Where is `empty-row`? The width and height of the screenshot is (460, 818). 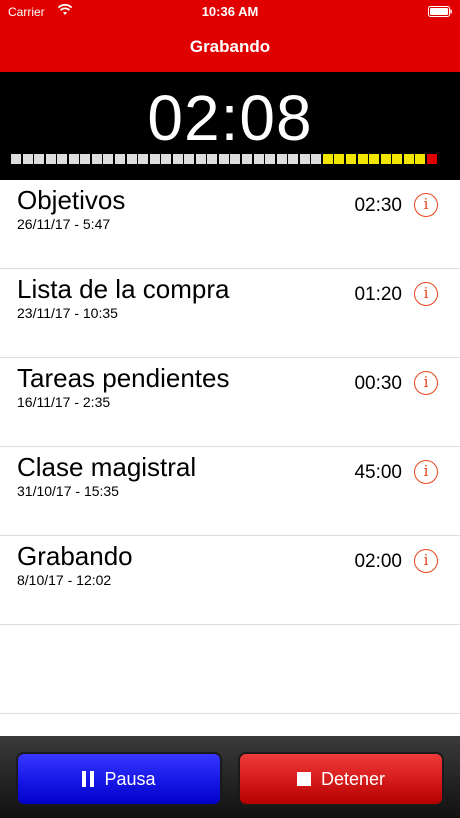
empty-row is located at coordinates (230, 669).